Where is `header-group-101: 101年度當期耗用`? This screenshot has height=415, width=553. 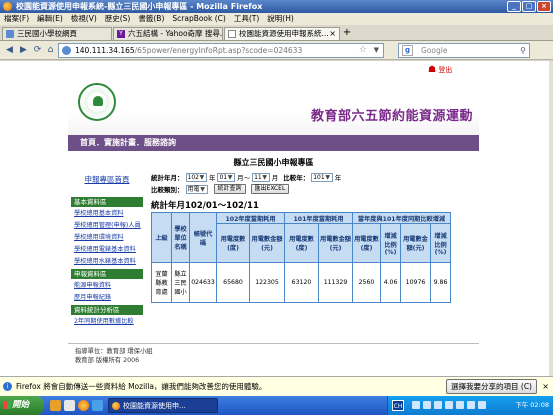
header-group-101: 101年度當期耗用 is located at coordinates (318, 218).